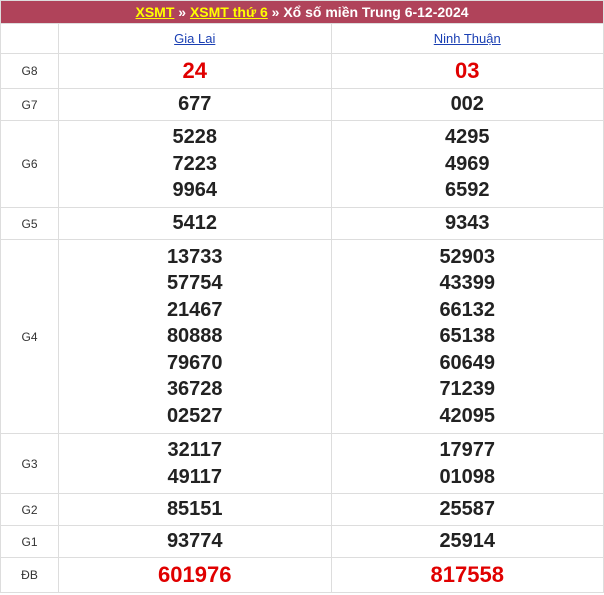 Image resolution: width=604 pixels, height=595 pixels. I want to click on prize-number: 66132, so click(467, 309).